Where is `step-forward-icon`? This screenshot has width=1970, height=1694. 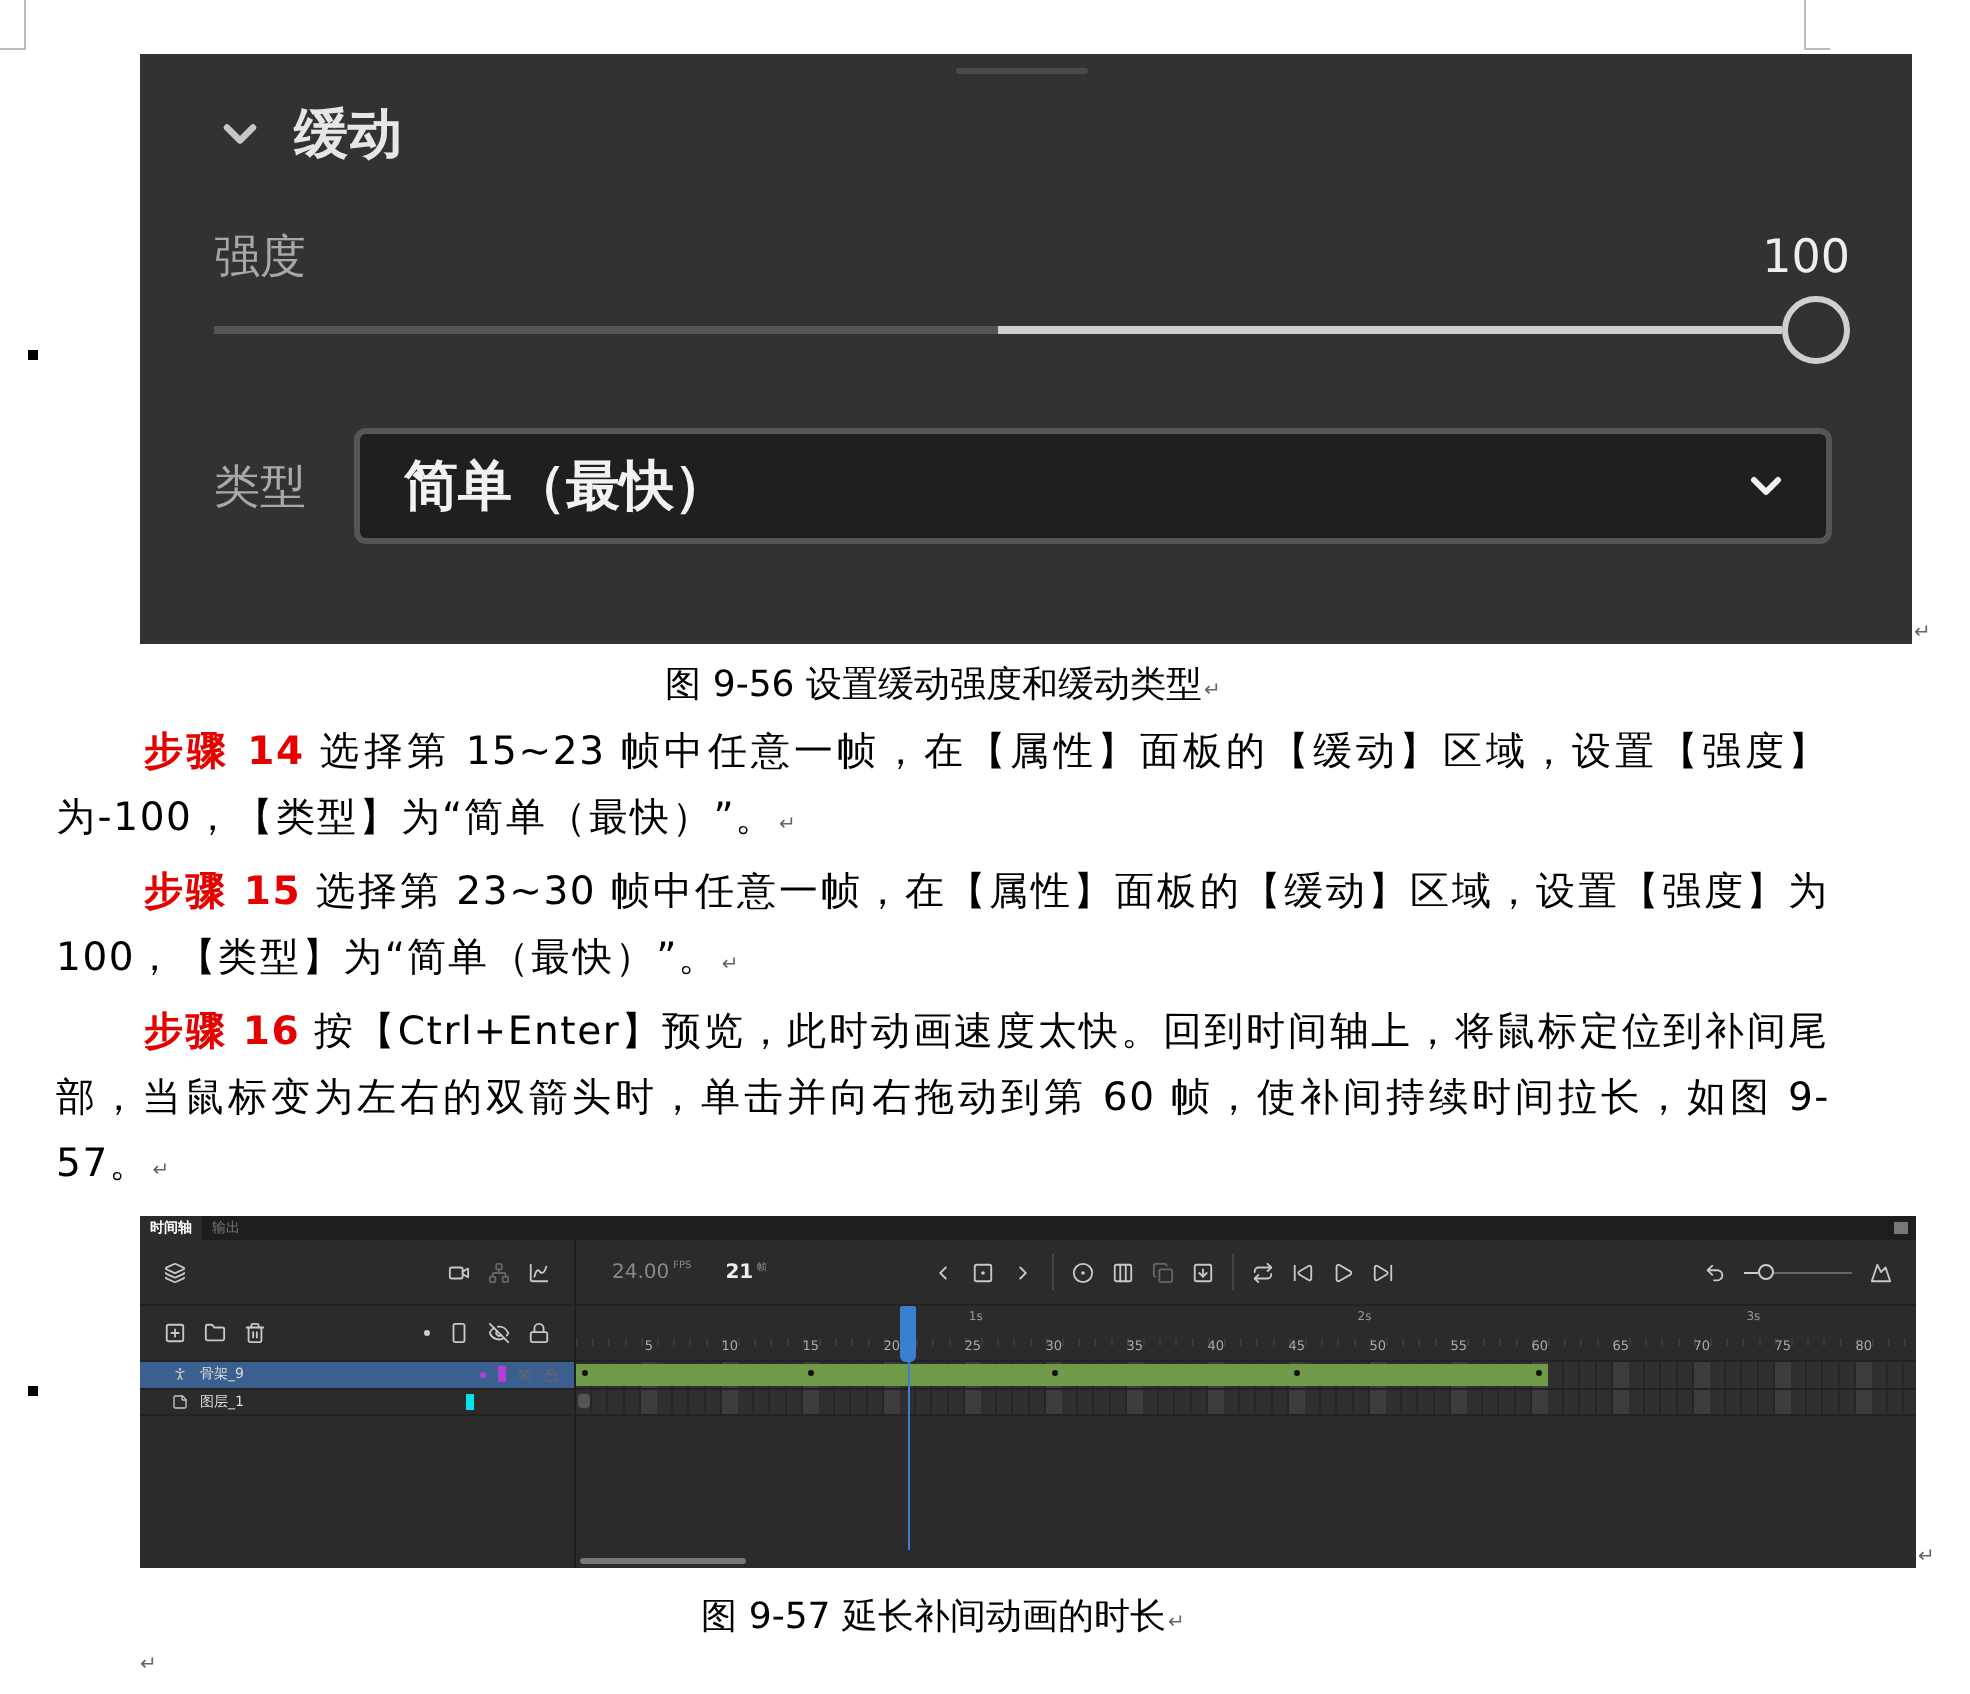 step-forward-icon is located at coordinates (1382, 1272).